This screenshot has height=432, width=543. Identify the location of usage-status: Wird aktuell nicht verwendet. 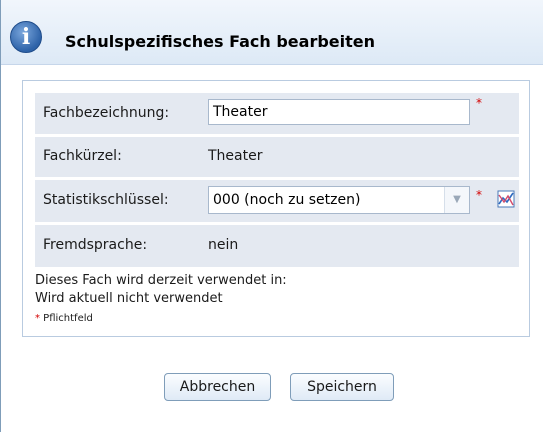
(129, 298).